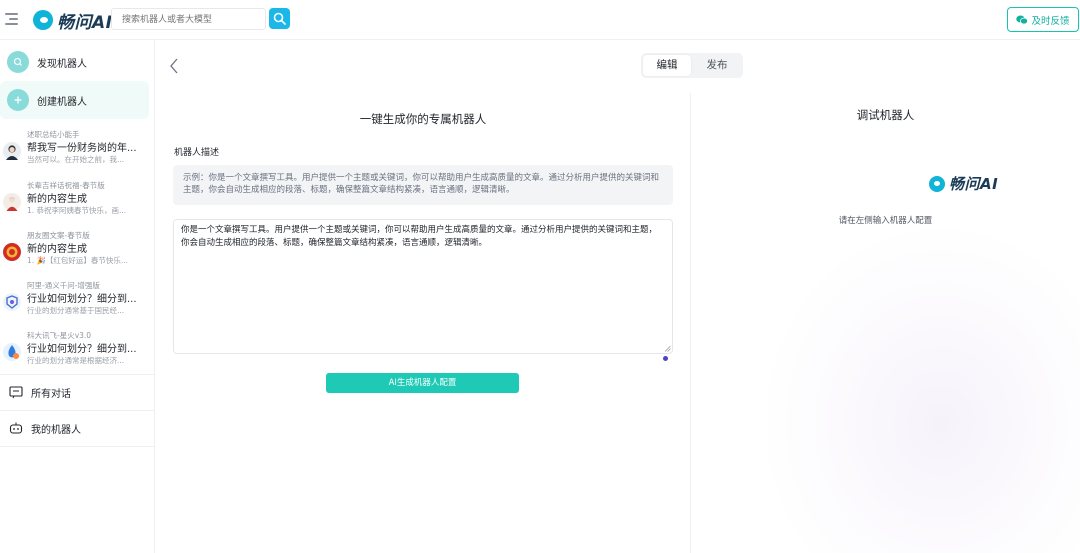 This screenshot has height=553, width=1080. I want to click on search-button, so click(279, 18).